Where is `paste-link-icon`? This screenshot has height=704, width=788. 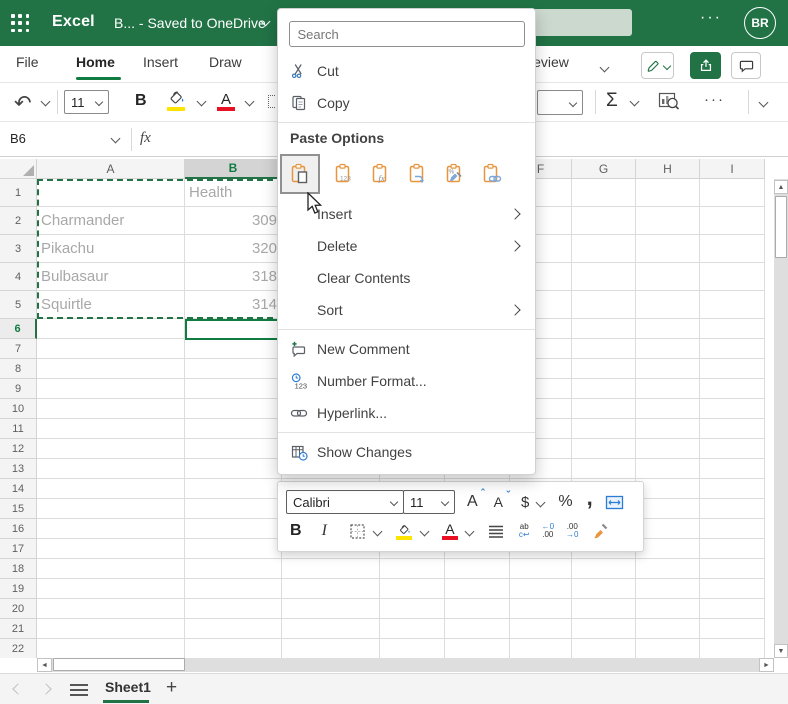
paste-link-icon is located at coordinates (492, 174).